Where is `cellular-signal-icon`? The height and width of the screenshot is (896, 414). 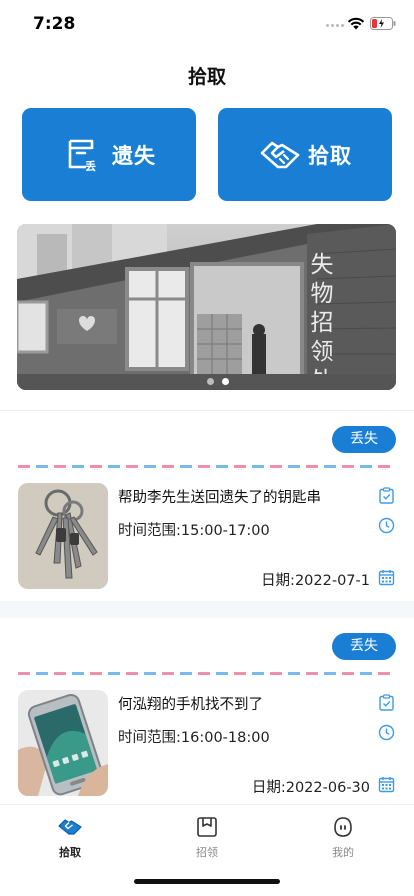 cellular-signal-icon is located at coordinates (336, 27).